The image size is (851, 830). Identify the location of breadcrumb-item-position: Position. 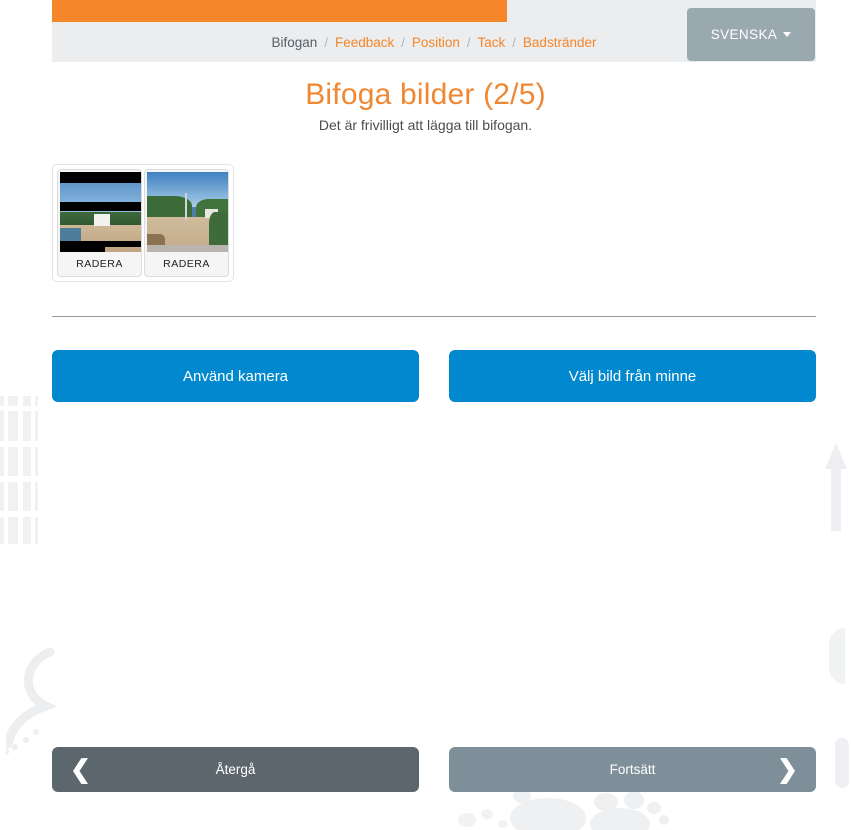
(436, 42).